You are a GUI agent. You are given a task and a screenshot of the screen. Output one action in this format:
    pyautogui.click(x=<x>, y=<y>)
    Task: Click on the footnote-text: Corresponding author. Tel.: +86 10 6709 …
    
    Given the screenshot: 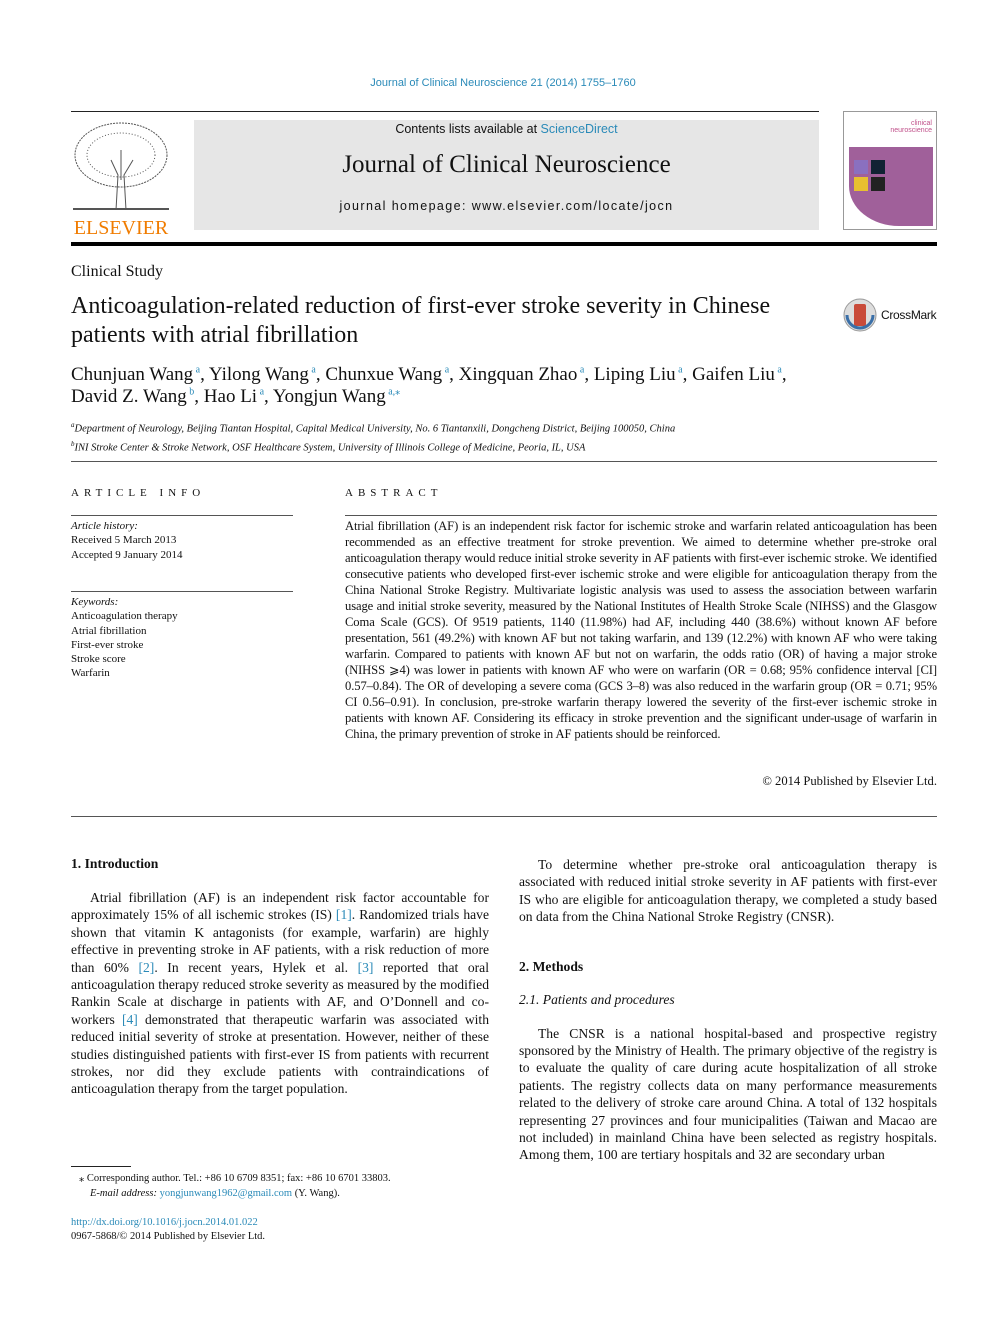 What is the action you would take?
    pyautogui.click(x=238, y=1178)
    